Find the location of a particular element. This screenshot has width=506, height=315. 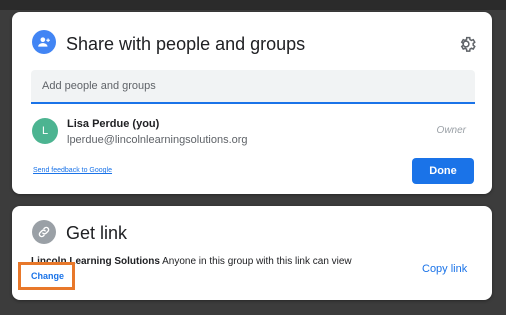

user-role: Owner is located at coordinates (451, 130).